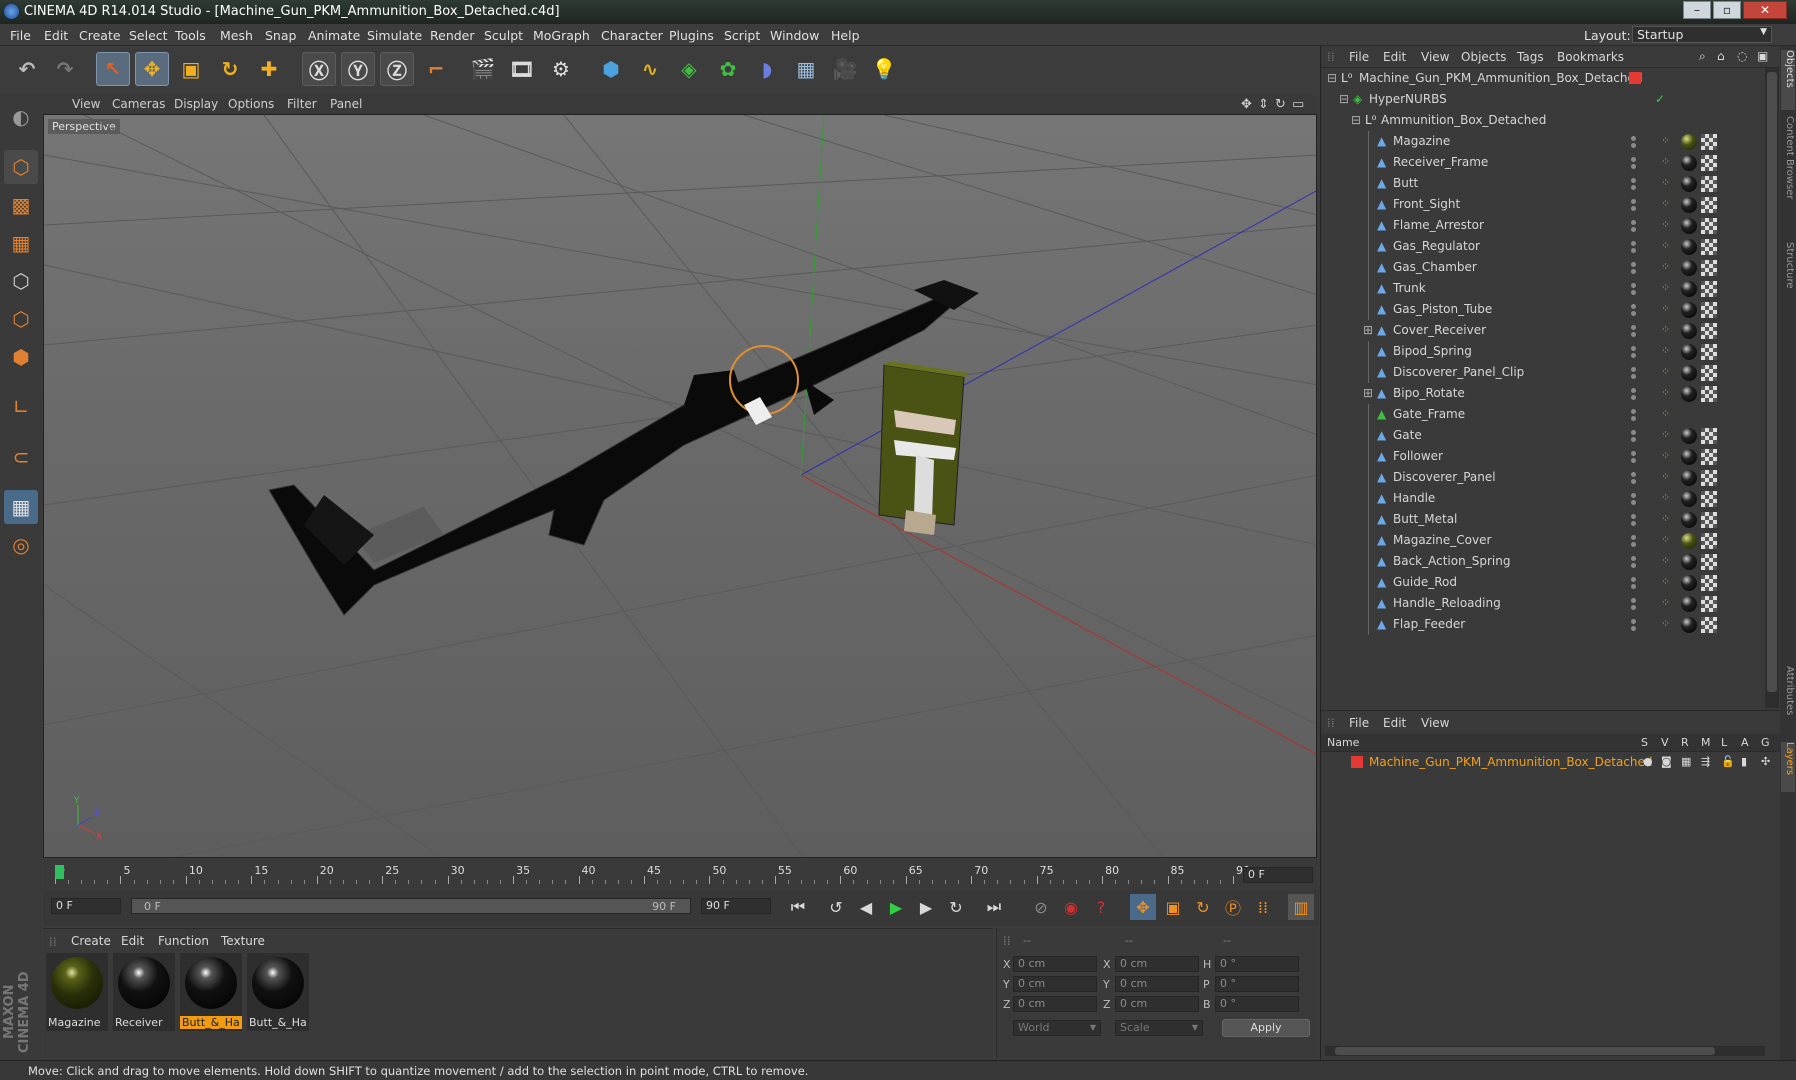 Image resolution: width=1796 pixels, height=1080 pixels. What do you see at coordinates (836, 907) in the screenshot?
I see `previous-key-icon: ↺` at bounding box center [836, 907].